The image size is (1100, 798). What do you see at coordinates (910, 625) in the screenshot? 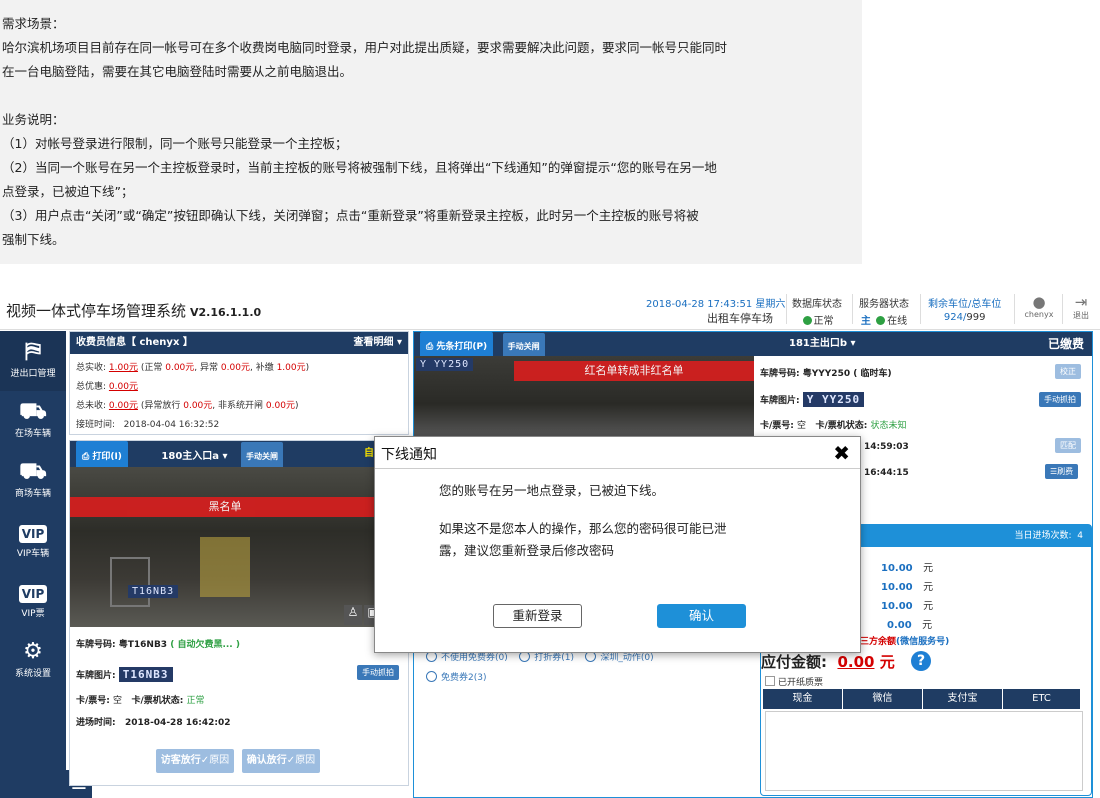
I see `amount-4: 0.00 元` at bounding box center [910, 625].